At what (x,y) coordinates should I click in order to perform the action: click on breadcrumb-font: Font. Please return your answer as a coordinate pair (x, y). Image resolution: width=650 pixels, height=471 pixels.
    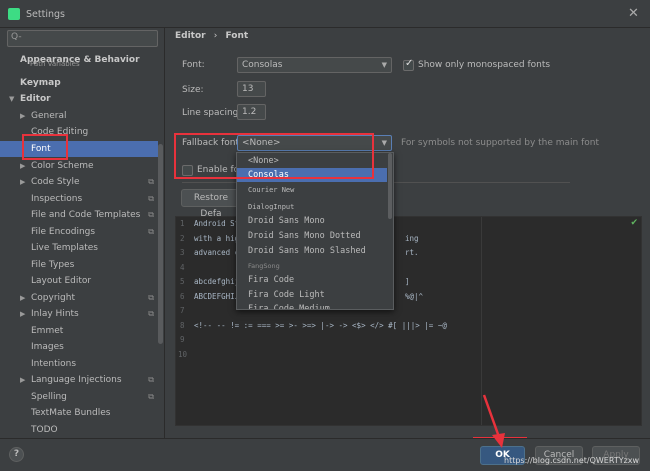
    Looking at the image, I should click on (237, 36).